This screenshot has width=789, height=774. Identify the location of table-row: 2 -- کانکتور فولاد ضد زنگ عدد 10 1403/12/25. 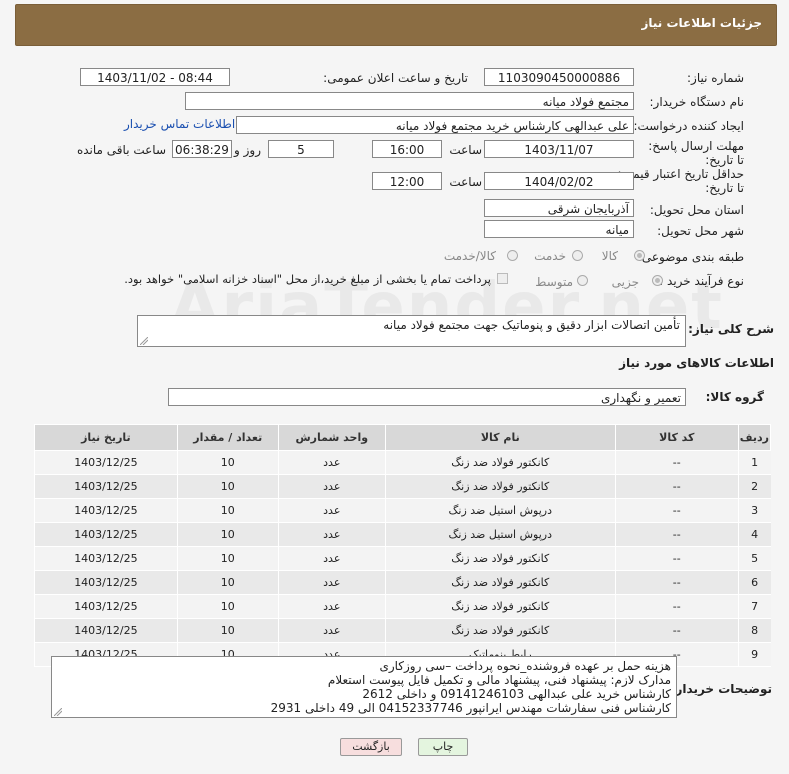
(402, 486).